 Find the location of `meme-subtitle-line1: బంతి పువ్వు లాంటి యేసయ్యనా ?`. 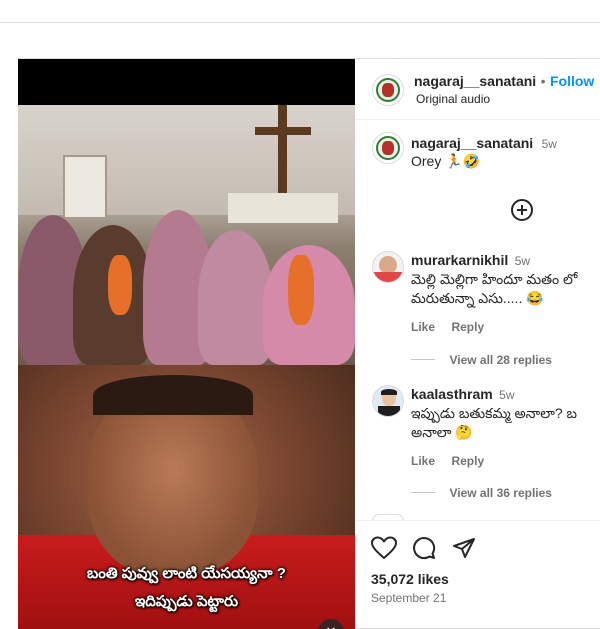

meme-subtitle-line1: బంతి పువ్వు లాంటి యేసయ్యనా ? is located at coordinates (186, 573).